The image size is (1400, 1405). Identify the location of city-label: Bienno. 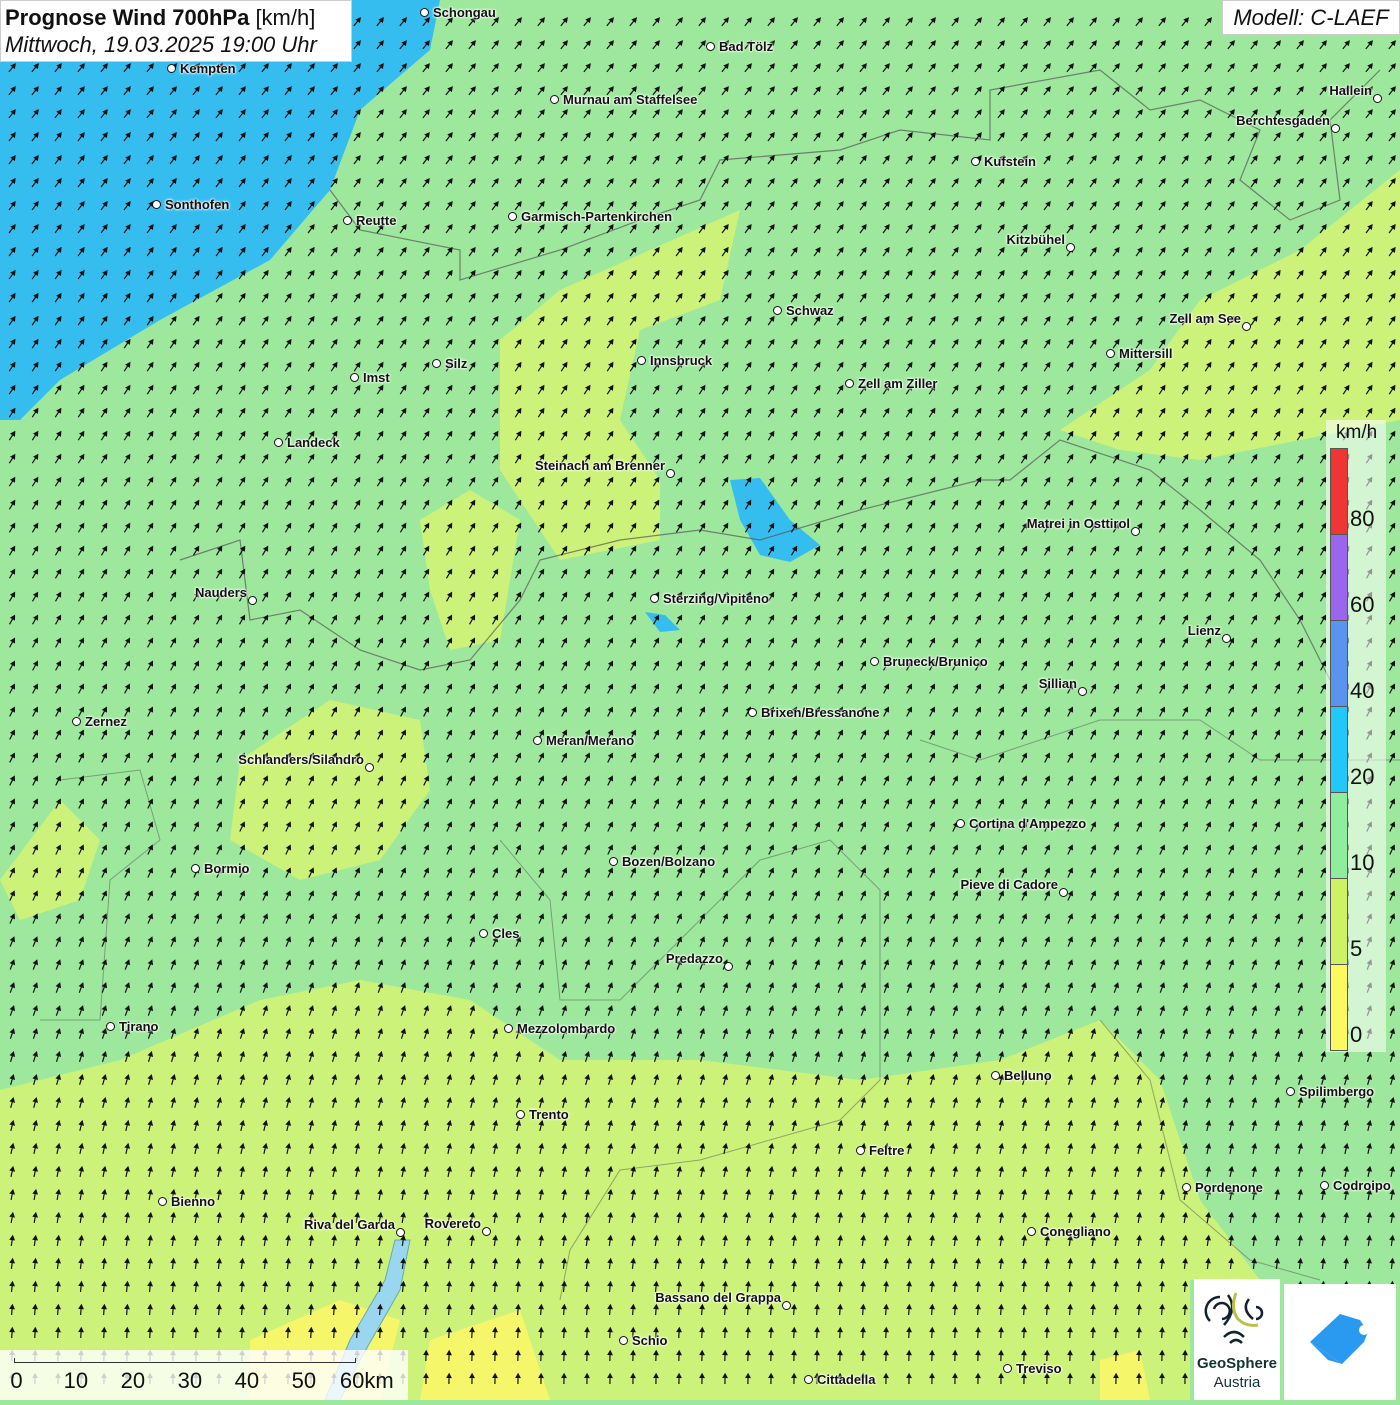
(193, 1201).